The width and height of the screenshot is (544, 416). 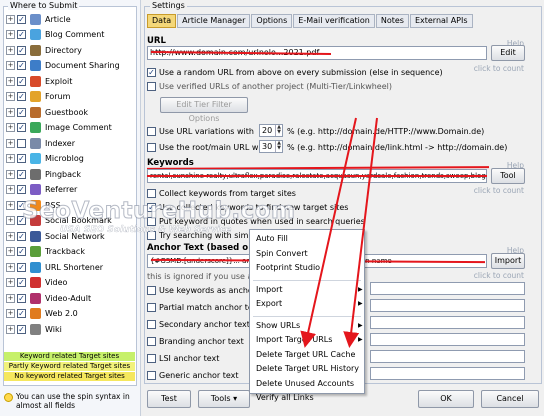 I want to click on url-click-to-count: click to count, so click(x=497, y=68).